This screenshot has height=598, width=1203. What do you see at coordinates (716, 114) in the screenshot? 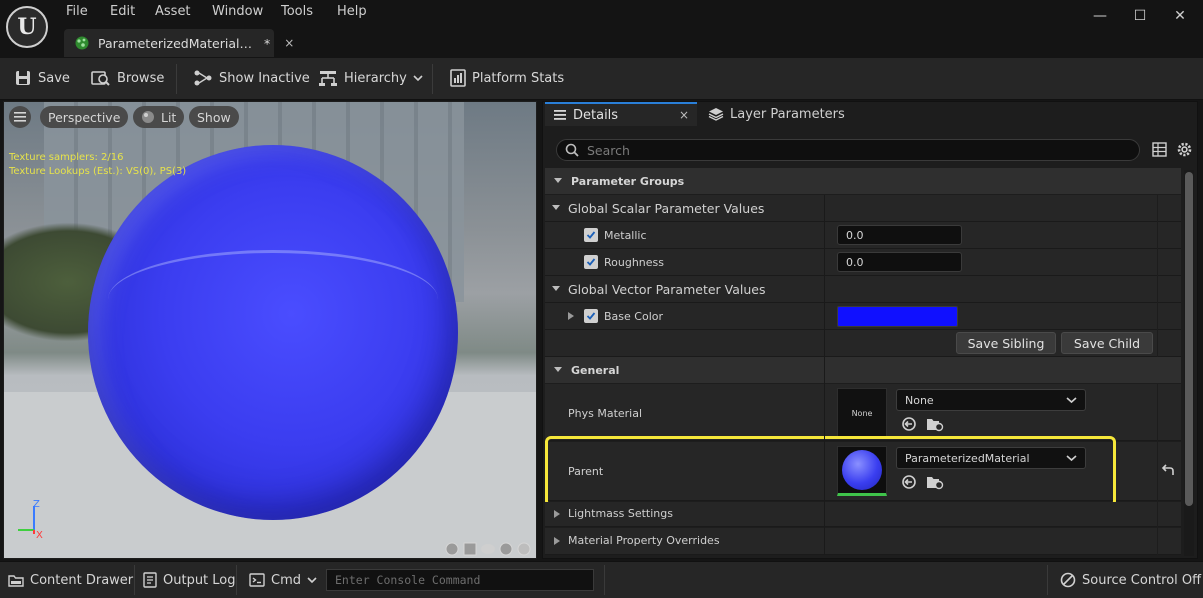
I see `layers-icon` at bounding box center [716, 114].